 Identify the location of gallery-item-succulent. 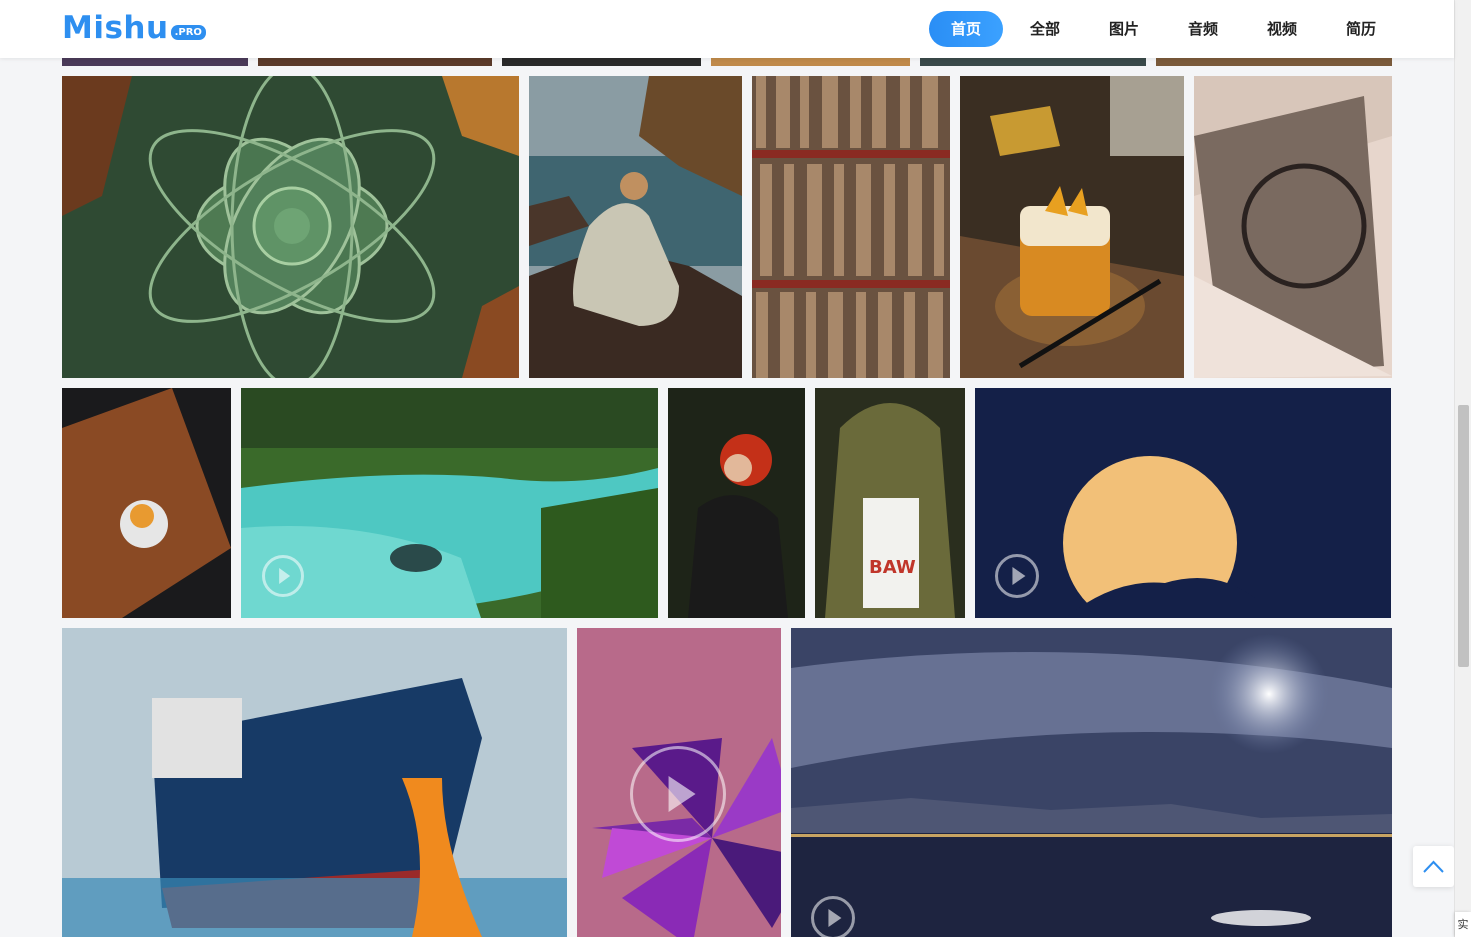
(290, 227).